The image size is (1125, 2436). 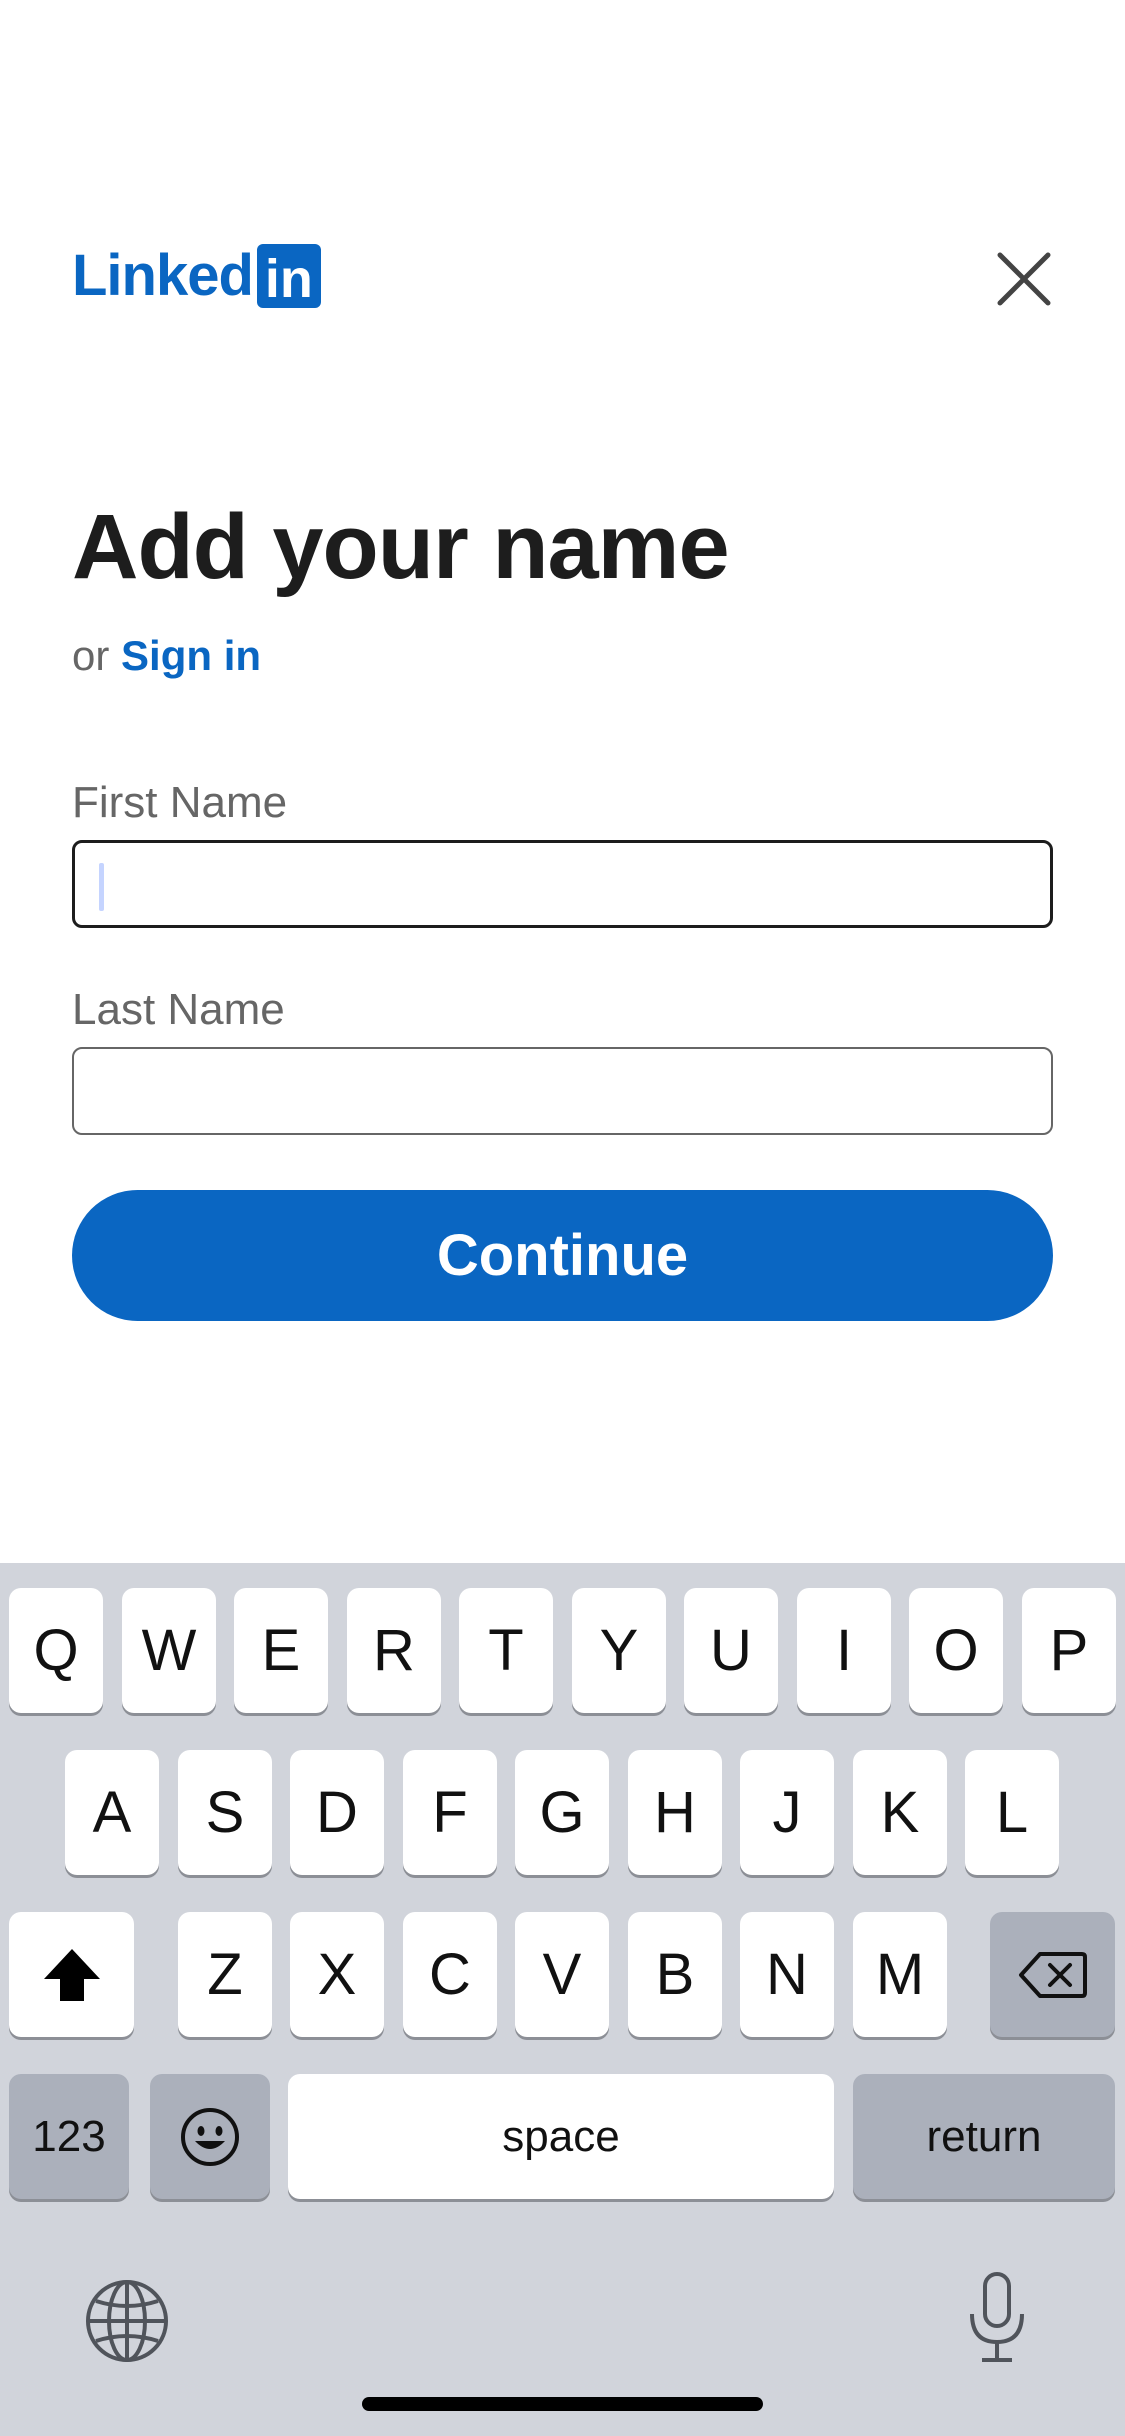 I want to click on first-name-field, so click(x=562, y=884).